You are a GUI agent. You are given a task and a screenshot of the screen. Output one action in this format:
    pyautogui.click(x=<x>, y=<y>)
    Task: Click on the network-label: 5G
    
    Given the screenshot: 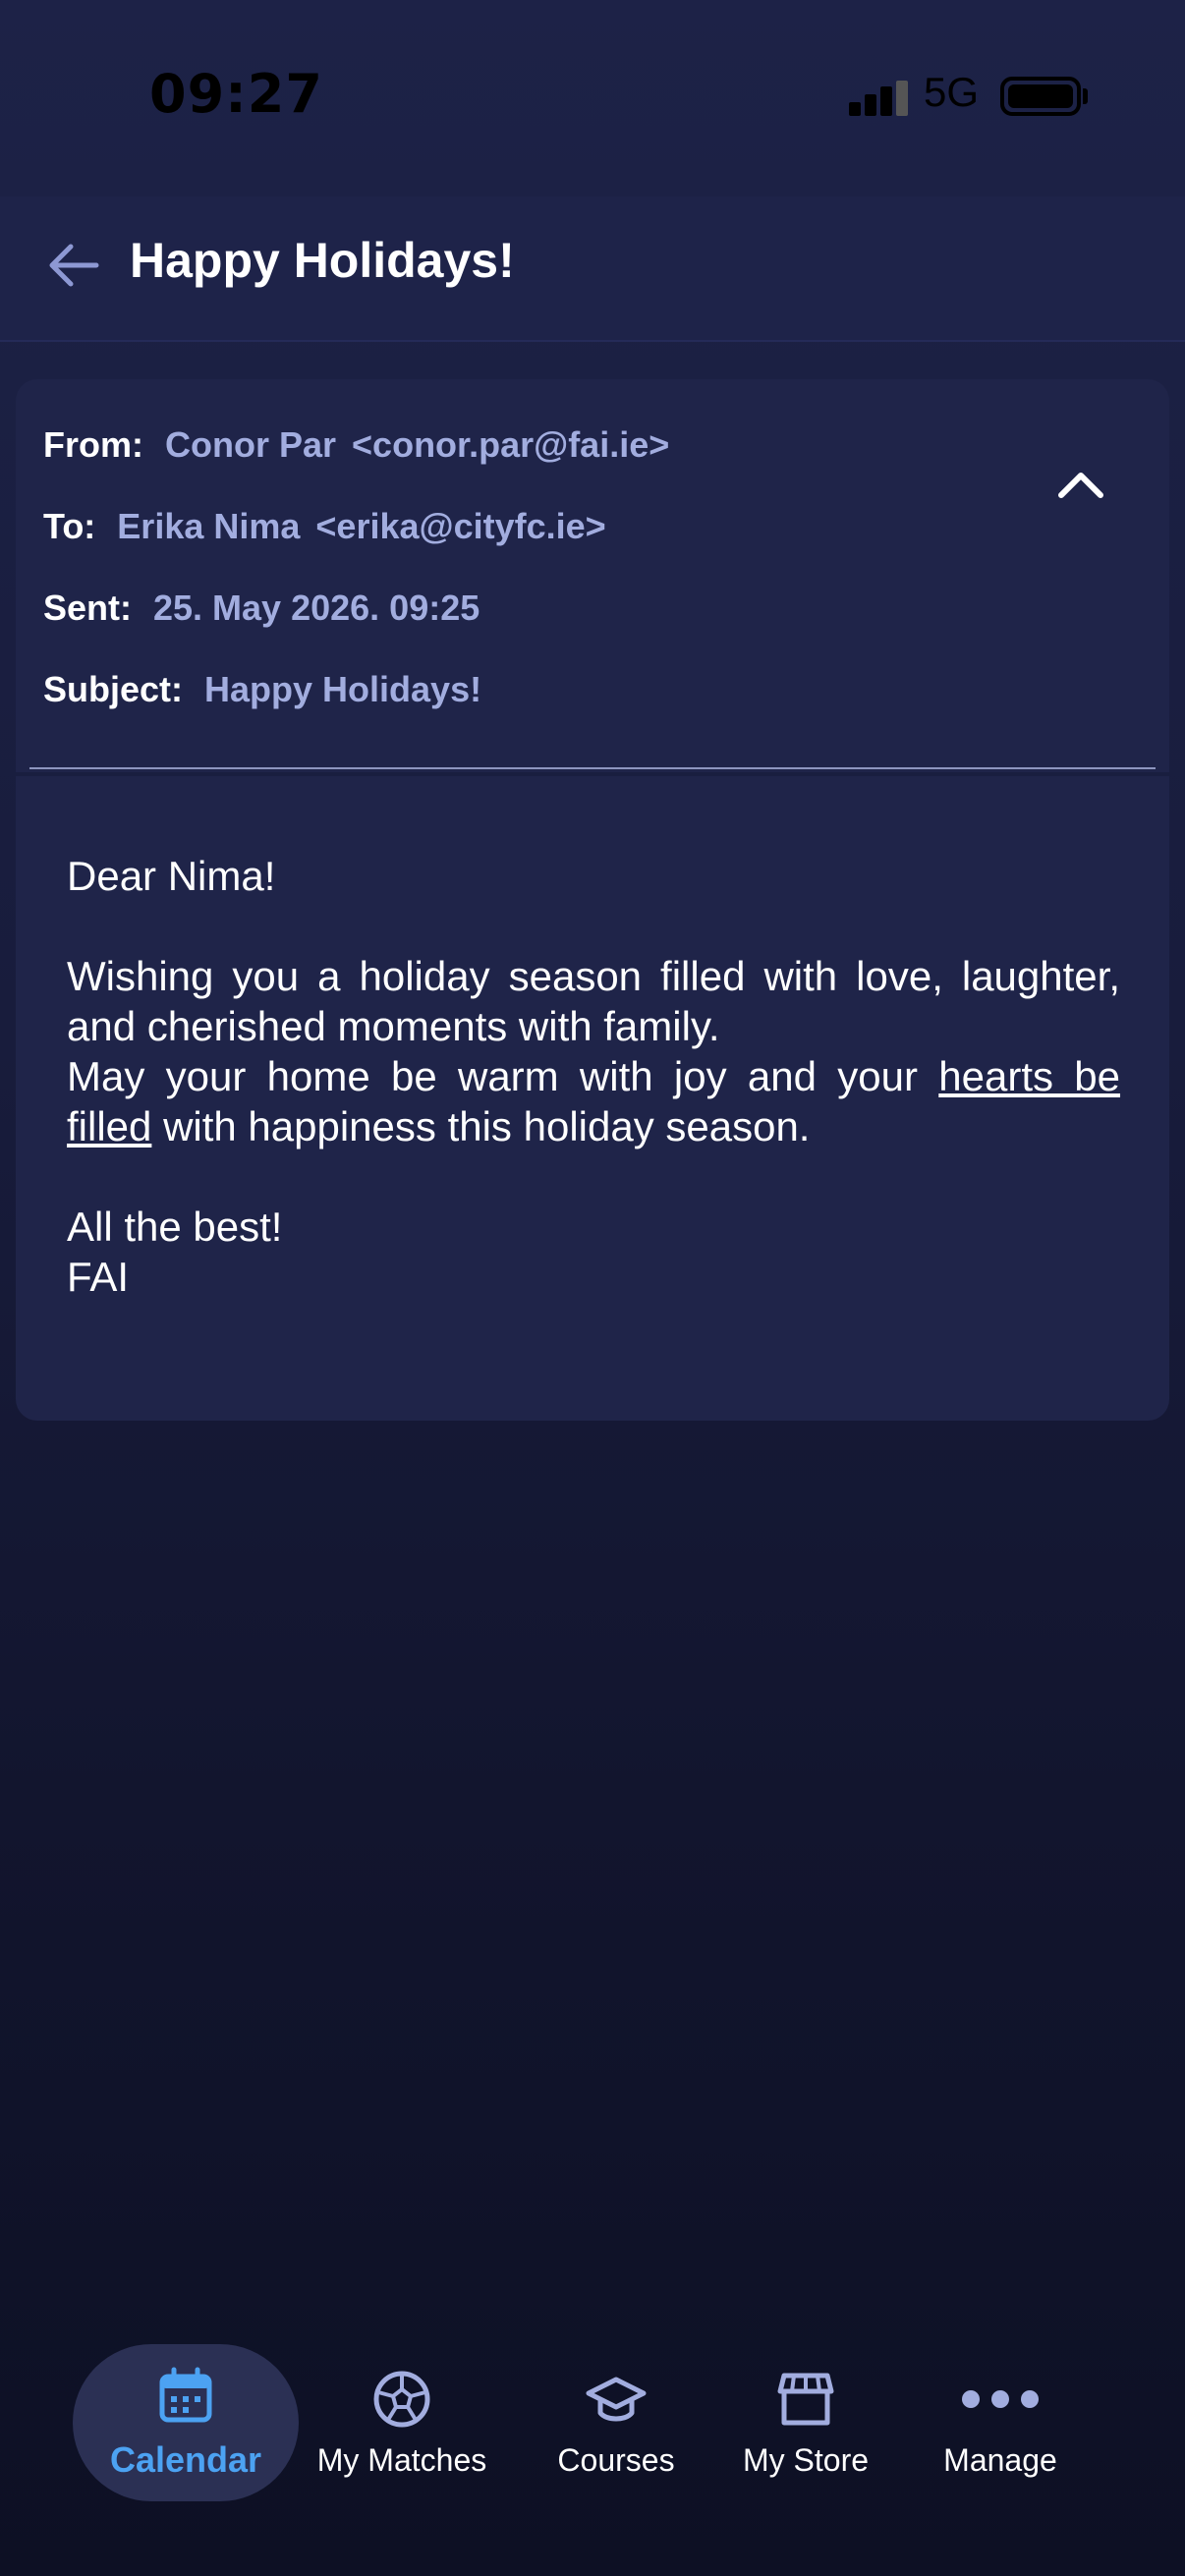 What is the action you would take?
    pyautogui.click(x=952, y=92)
    